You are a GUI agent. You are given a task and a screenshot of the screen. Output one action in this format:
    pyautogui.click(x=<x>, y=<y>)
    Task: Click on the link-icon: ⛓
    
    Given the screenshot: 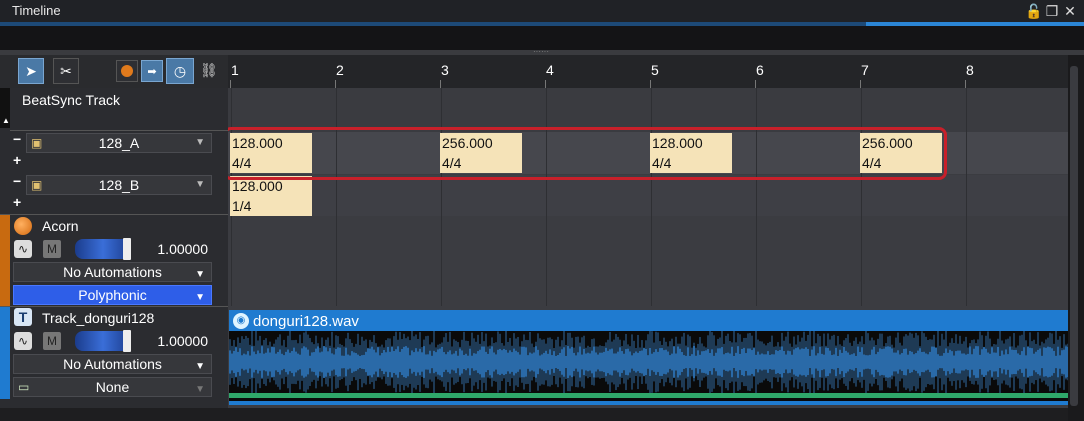 What is the action you would take?
    pyautogui.click(x=209, y=70)
    